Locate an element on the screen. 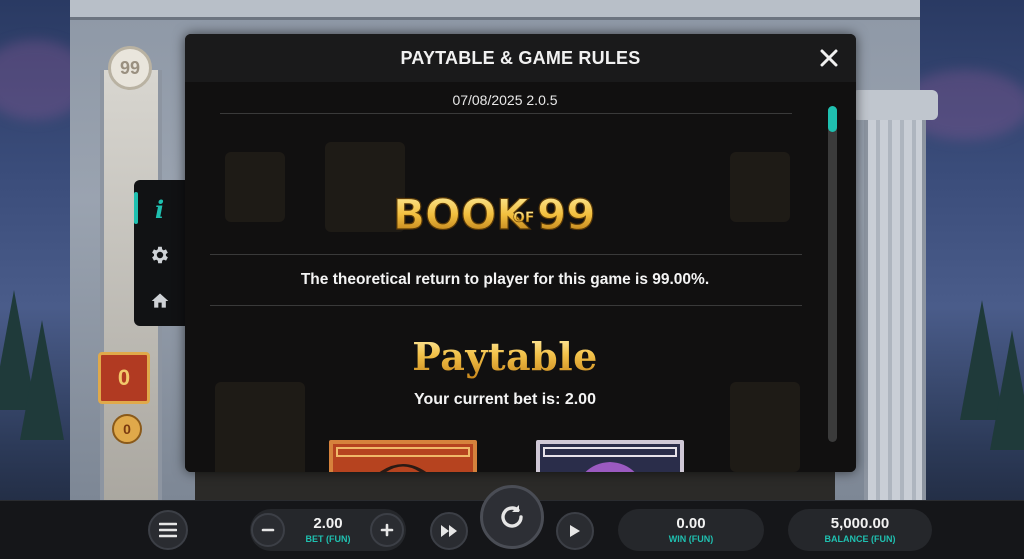 The image size is (1024, 559). dialog-header: PAYTABLE & GAME RULES is located at coordinates (520, 58).